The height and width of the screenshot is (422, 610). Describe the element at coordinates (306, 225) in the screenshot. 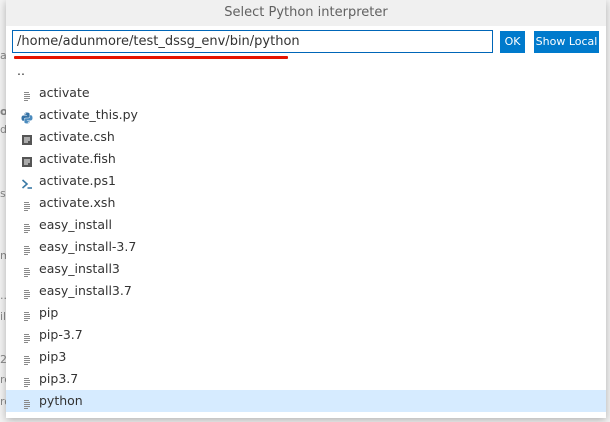

I see `file-list-item: easy_install` at that location.